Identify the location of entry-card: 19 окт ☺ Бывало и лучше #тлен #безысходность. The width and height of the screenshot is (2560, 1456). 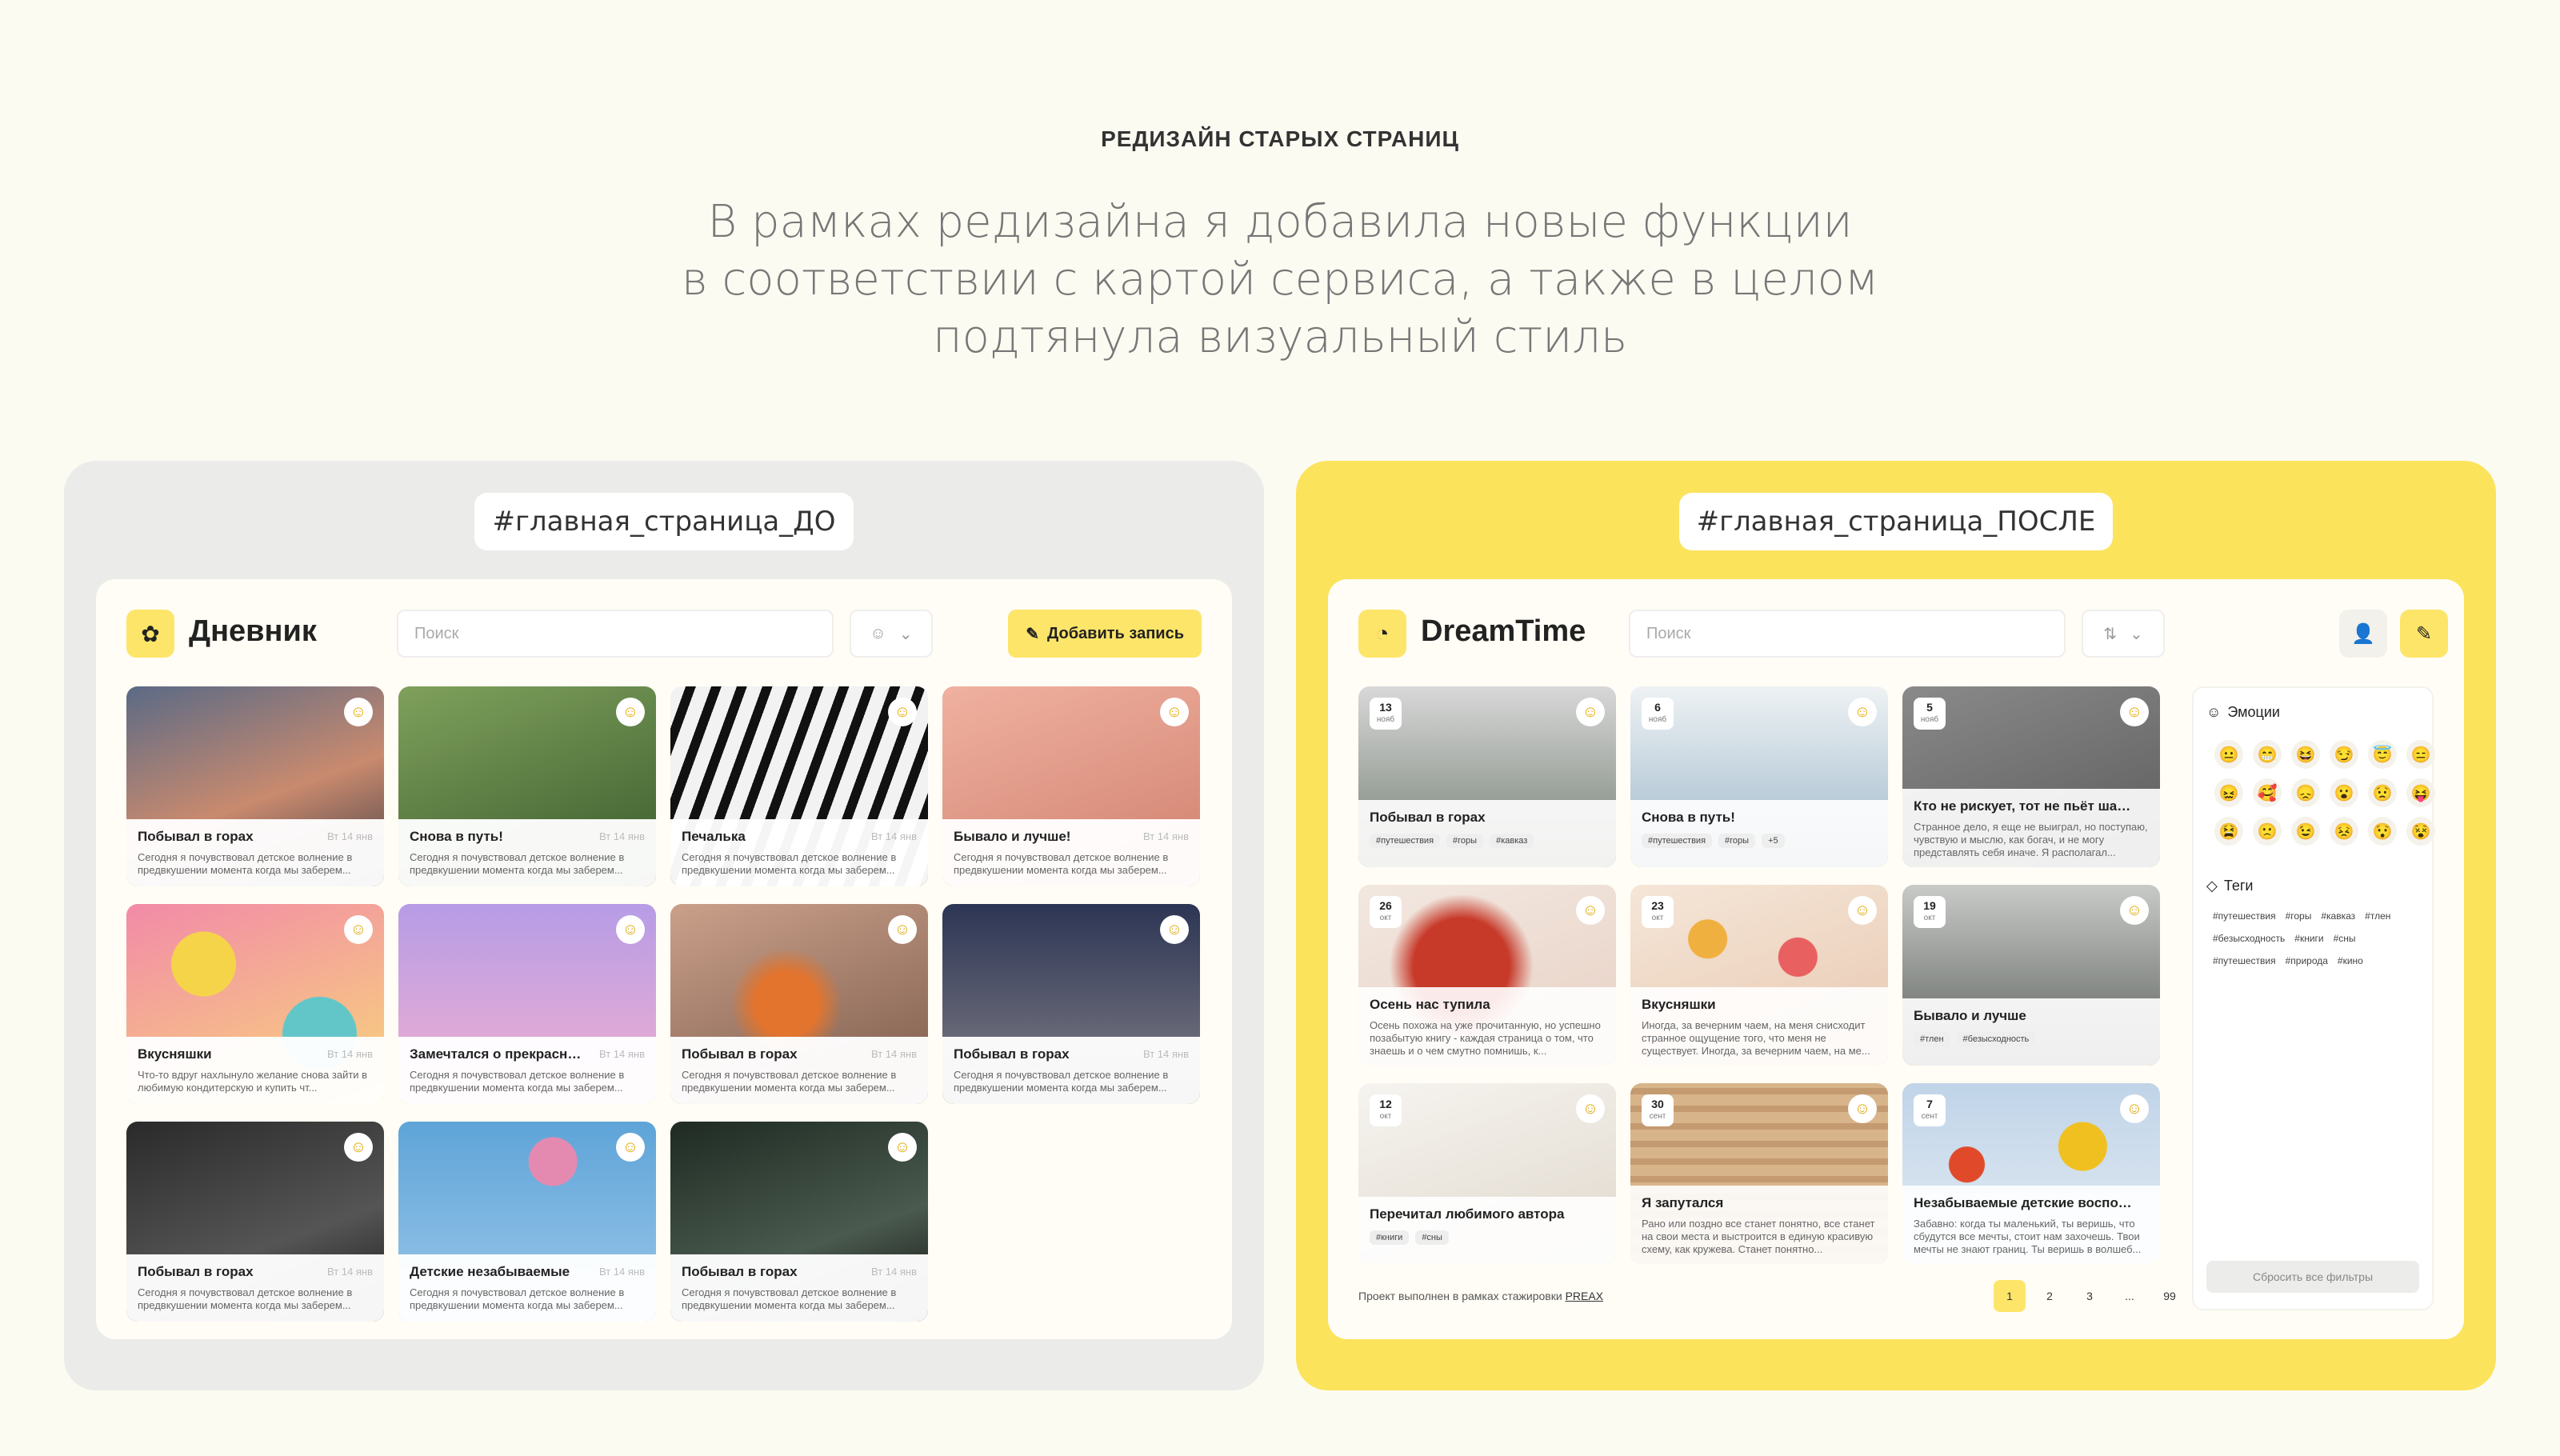
(2031, 975).